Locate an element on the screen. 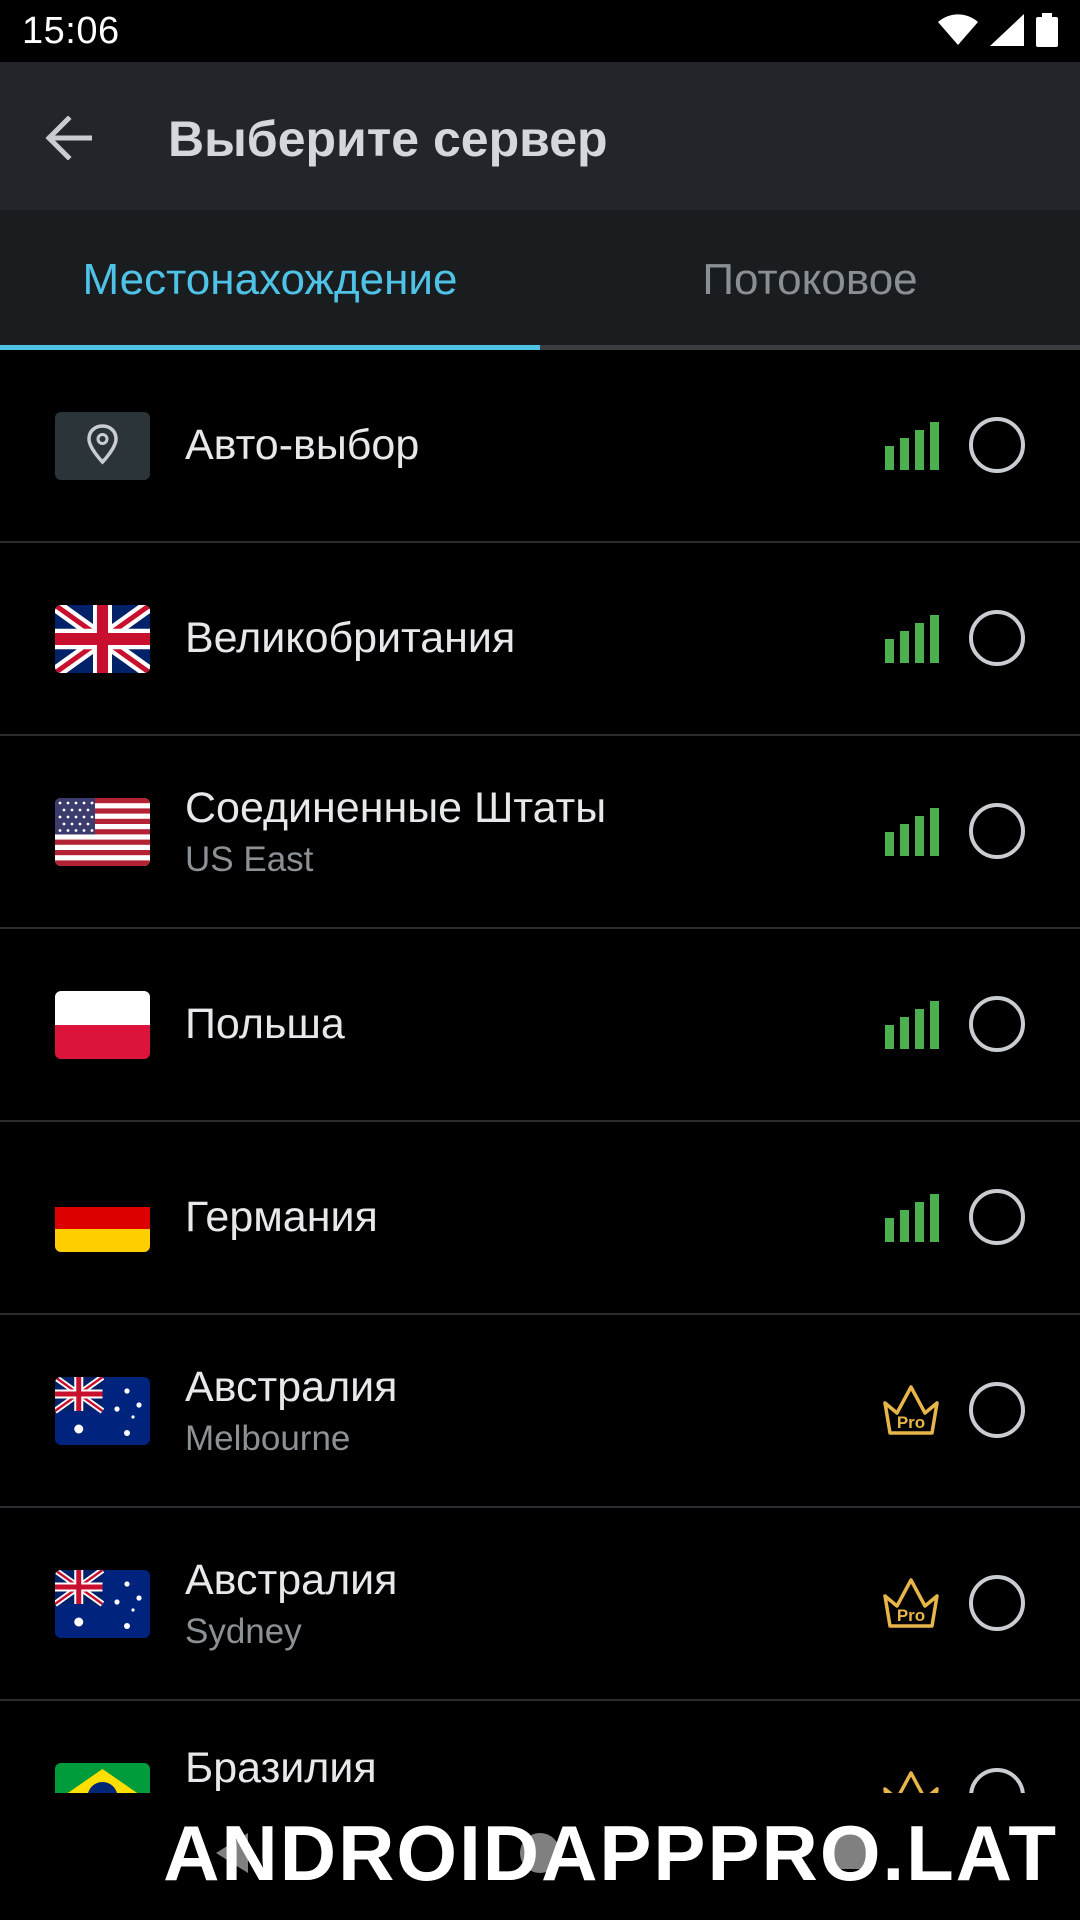 This screenshot has width=1080, height=1920. cell-signal-icon is located at coordinates (1007, 30).